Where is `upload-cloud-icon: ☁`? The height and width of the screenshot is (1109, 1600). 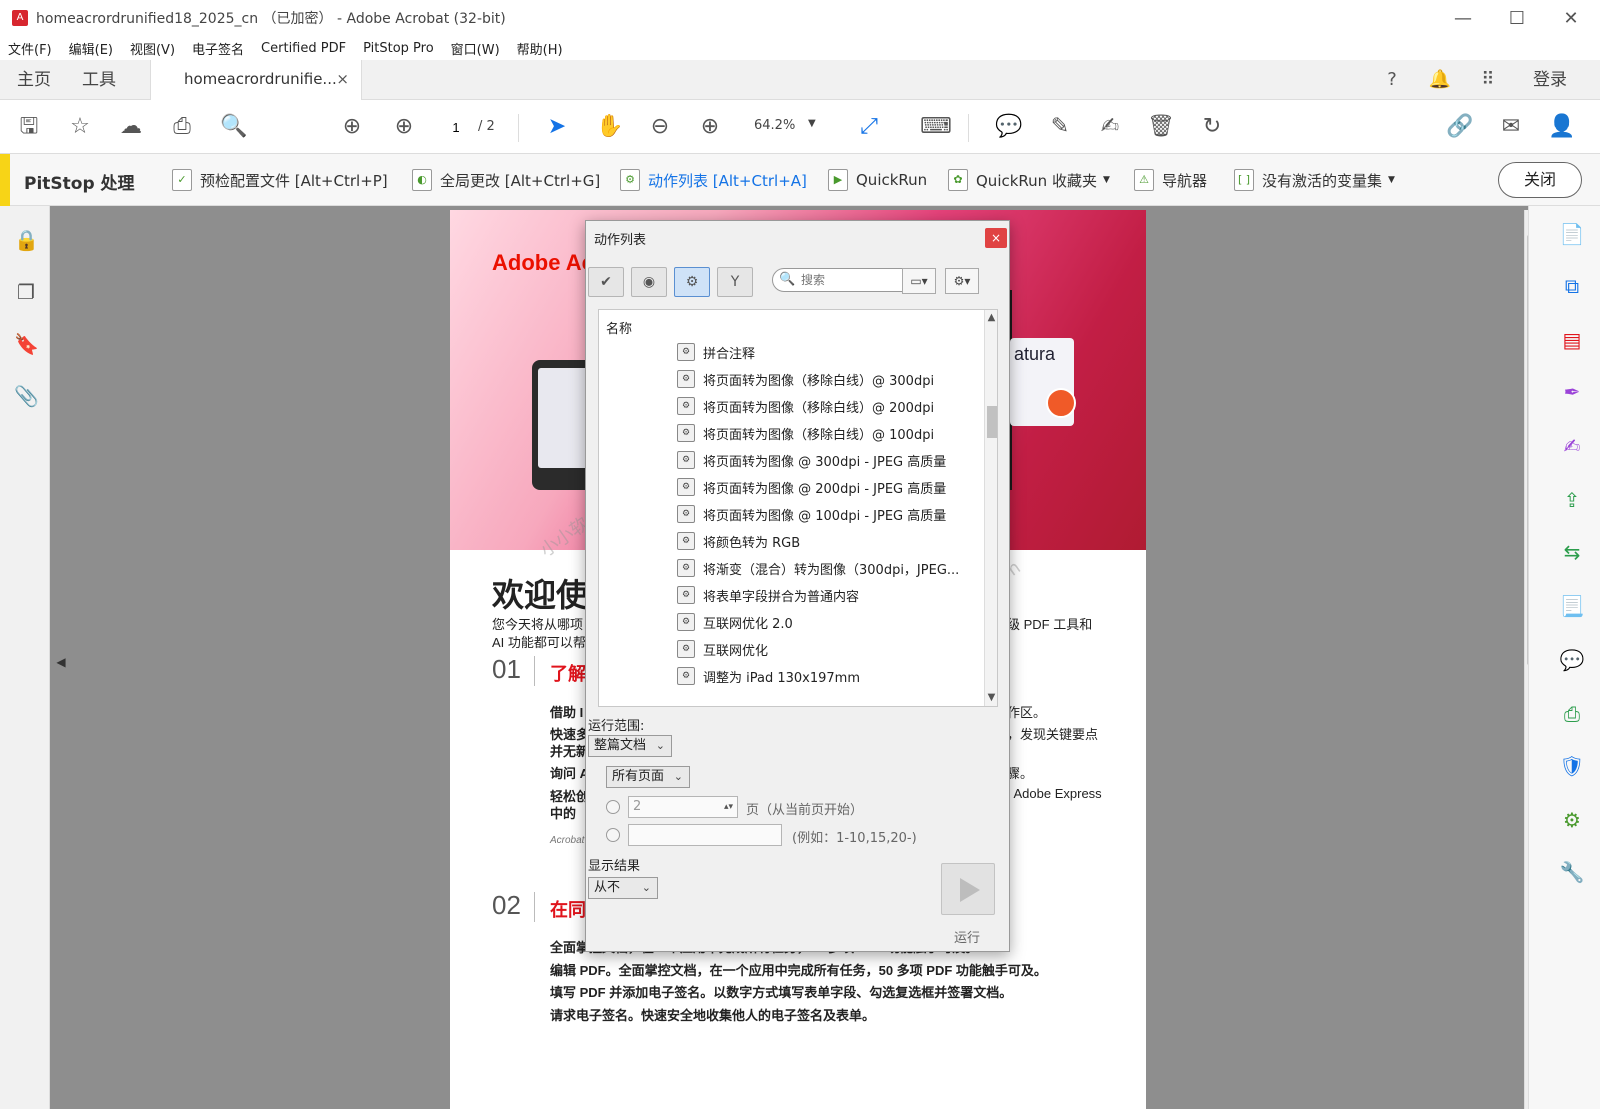
upload-cloud-icon: ☁ is located at coordinates (131, 127).